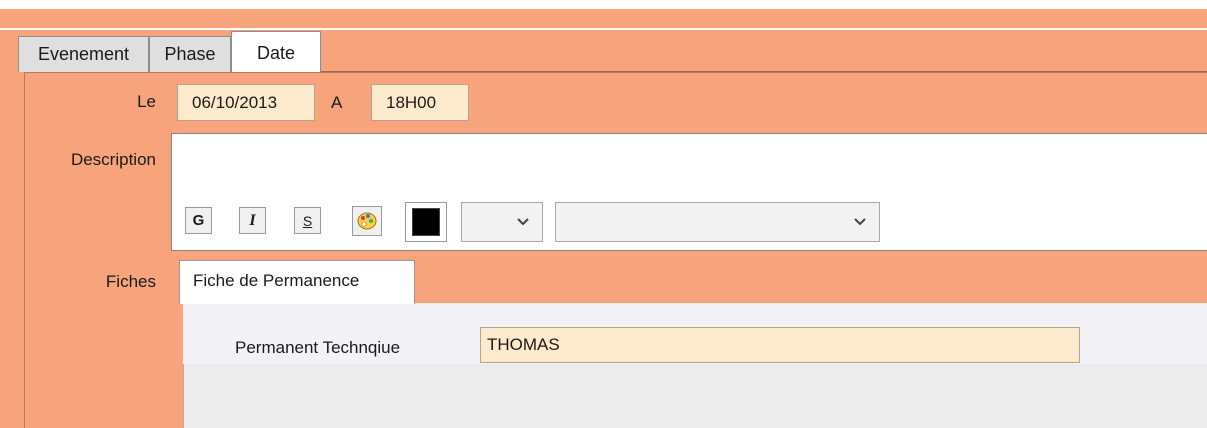  Describe the element at coordinates (276, 51) in the screenshot. I see `tab-date: Date` at that location.